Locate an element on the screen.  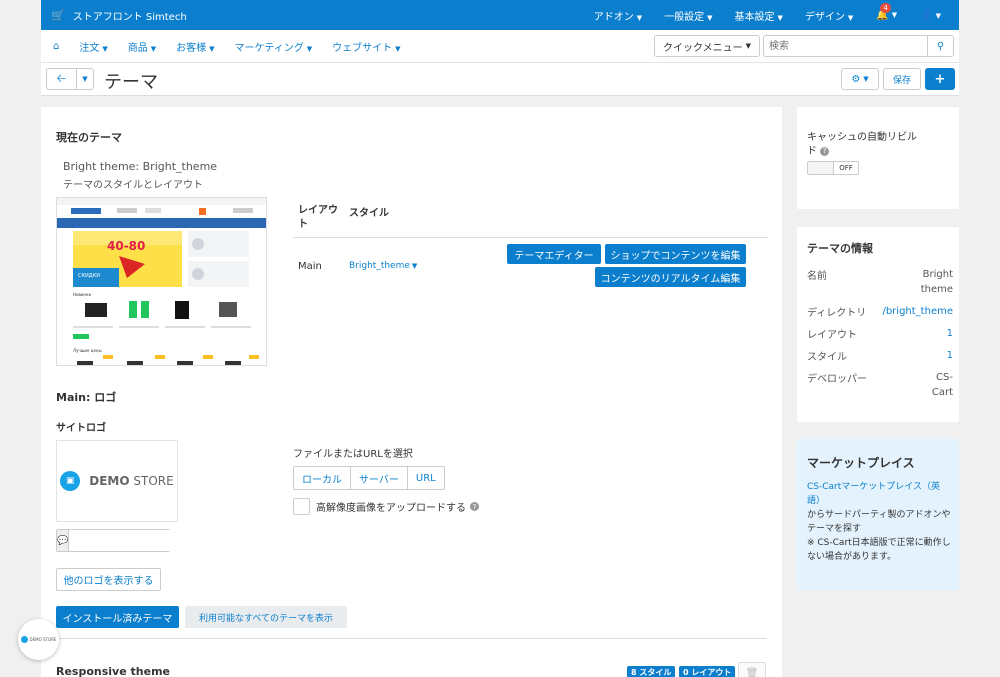
realtime-edit-button: コンテンツのリアルタイム編集 is located at coordinates (670, 277).